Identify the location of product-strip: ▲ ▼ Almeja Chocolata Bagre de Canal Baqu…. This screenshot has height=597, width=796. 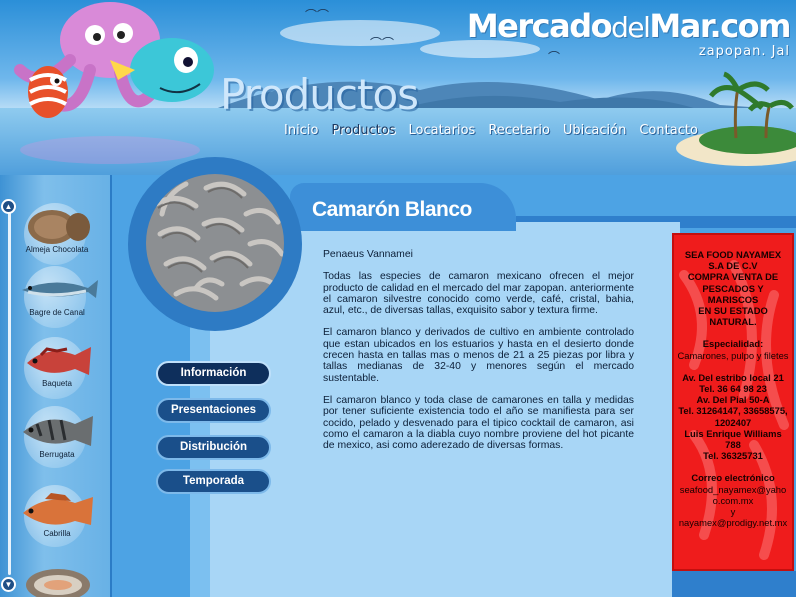
(56, 386).